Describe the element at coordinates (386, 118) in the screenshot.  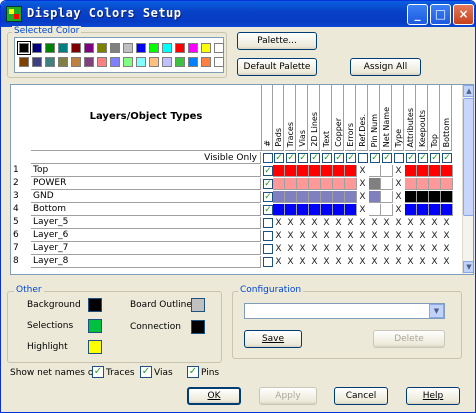
I see `column-header: Net Name` at that location.